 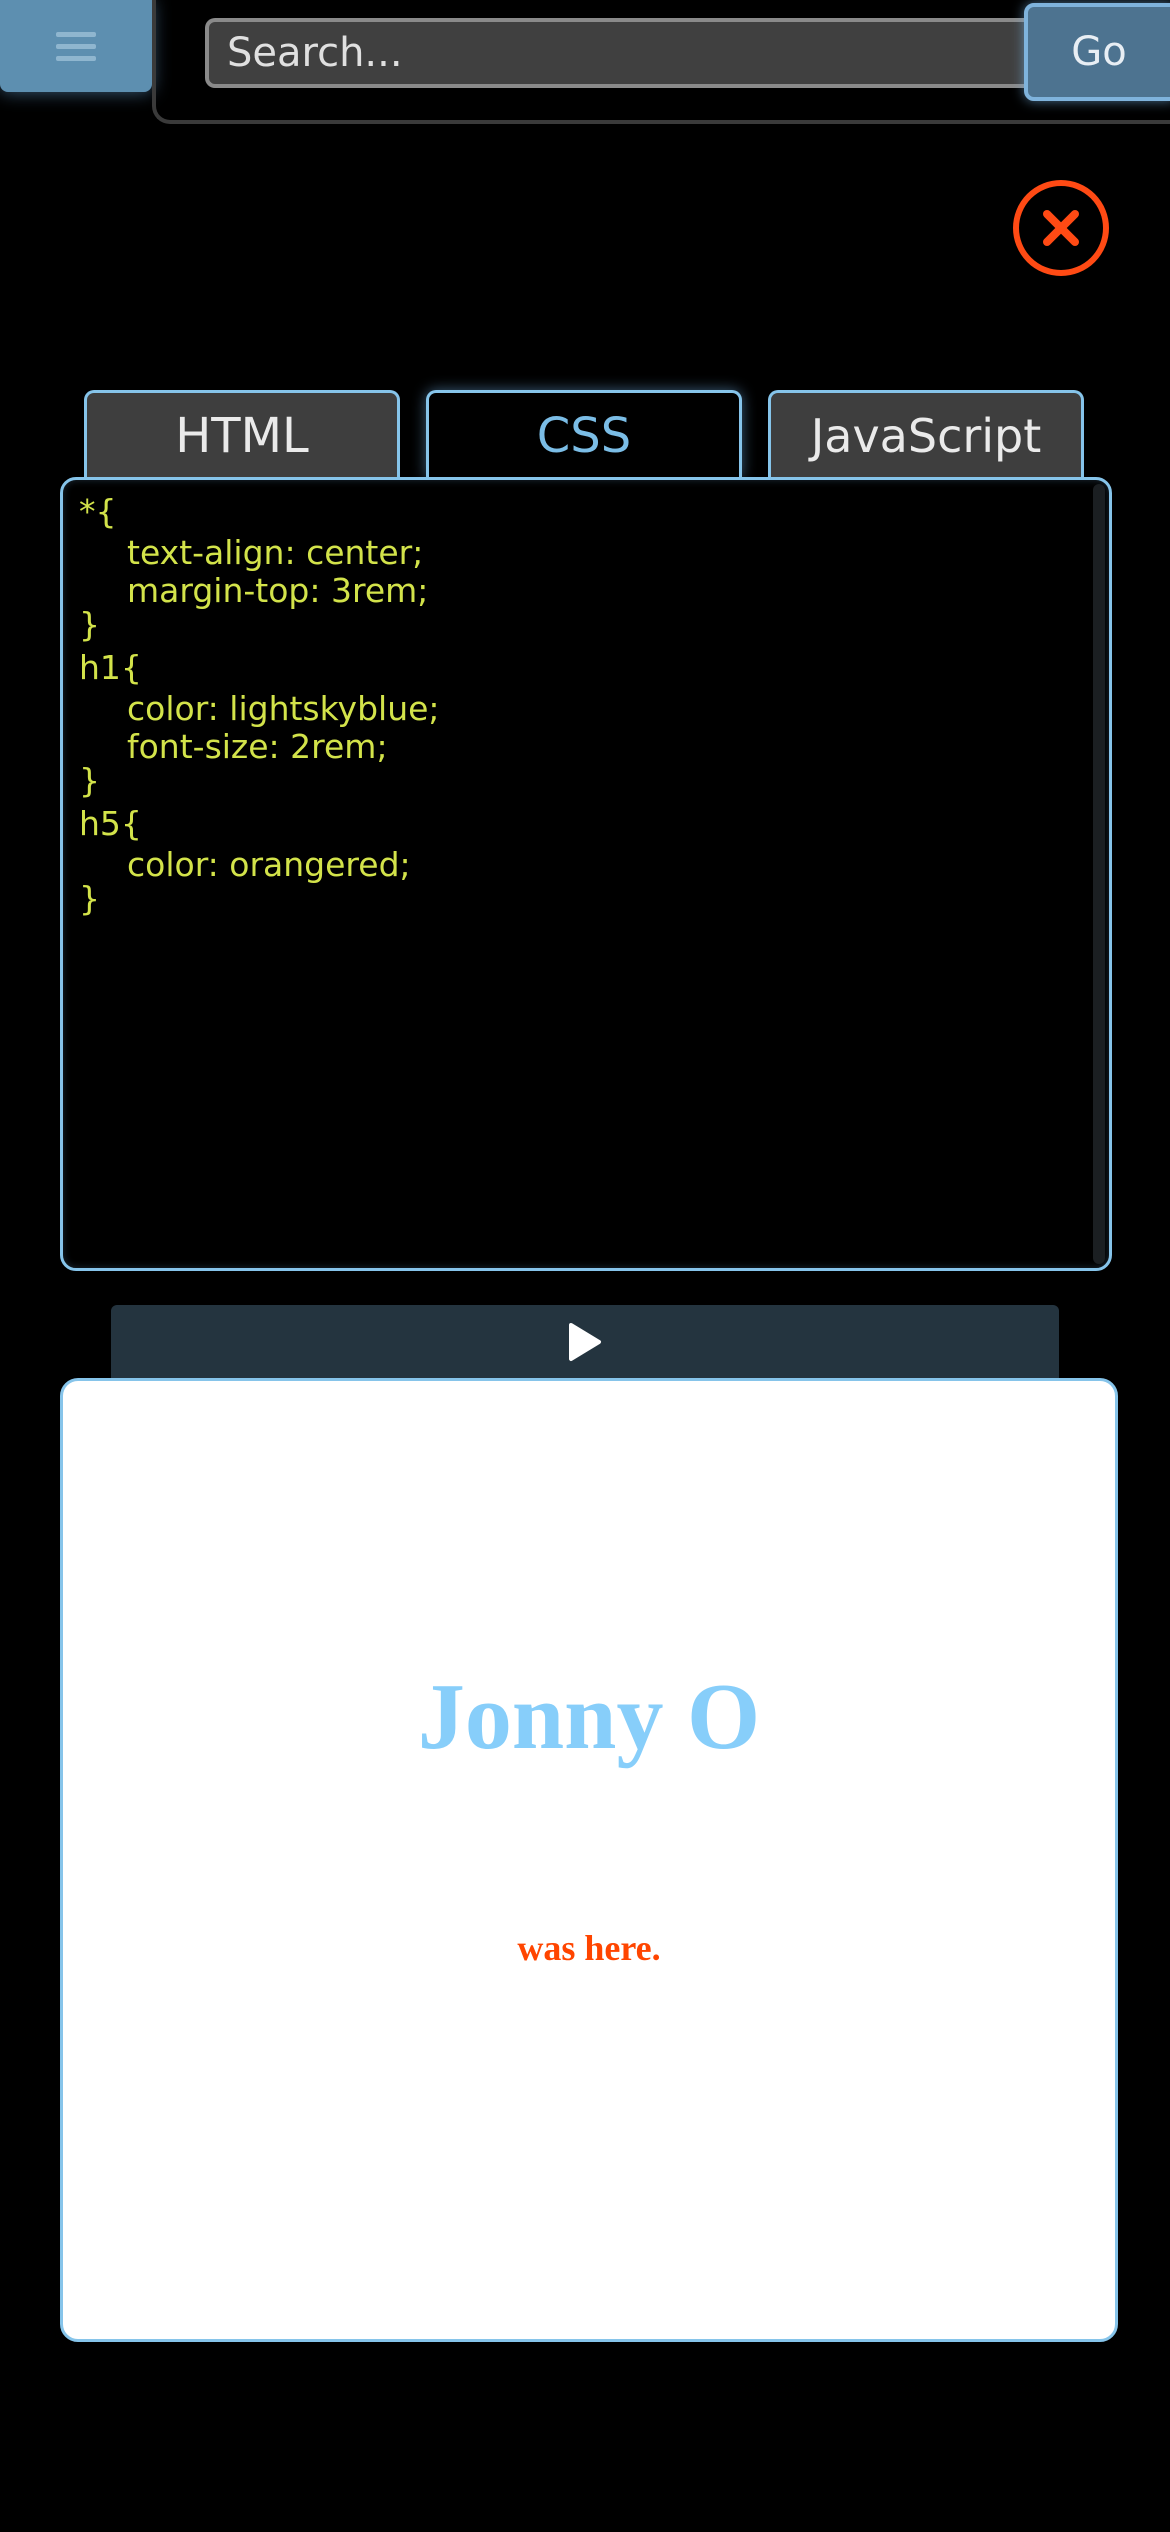 I want to click on code-line: margin-top: 3rem;, so click(x=278, y=590).